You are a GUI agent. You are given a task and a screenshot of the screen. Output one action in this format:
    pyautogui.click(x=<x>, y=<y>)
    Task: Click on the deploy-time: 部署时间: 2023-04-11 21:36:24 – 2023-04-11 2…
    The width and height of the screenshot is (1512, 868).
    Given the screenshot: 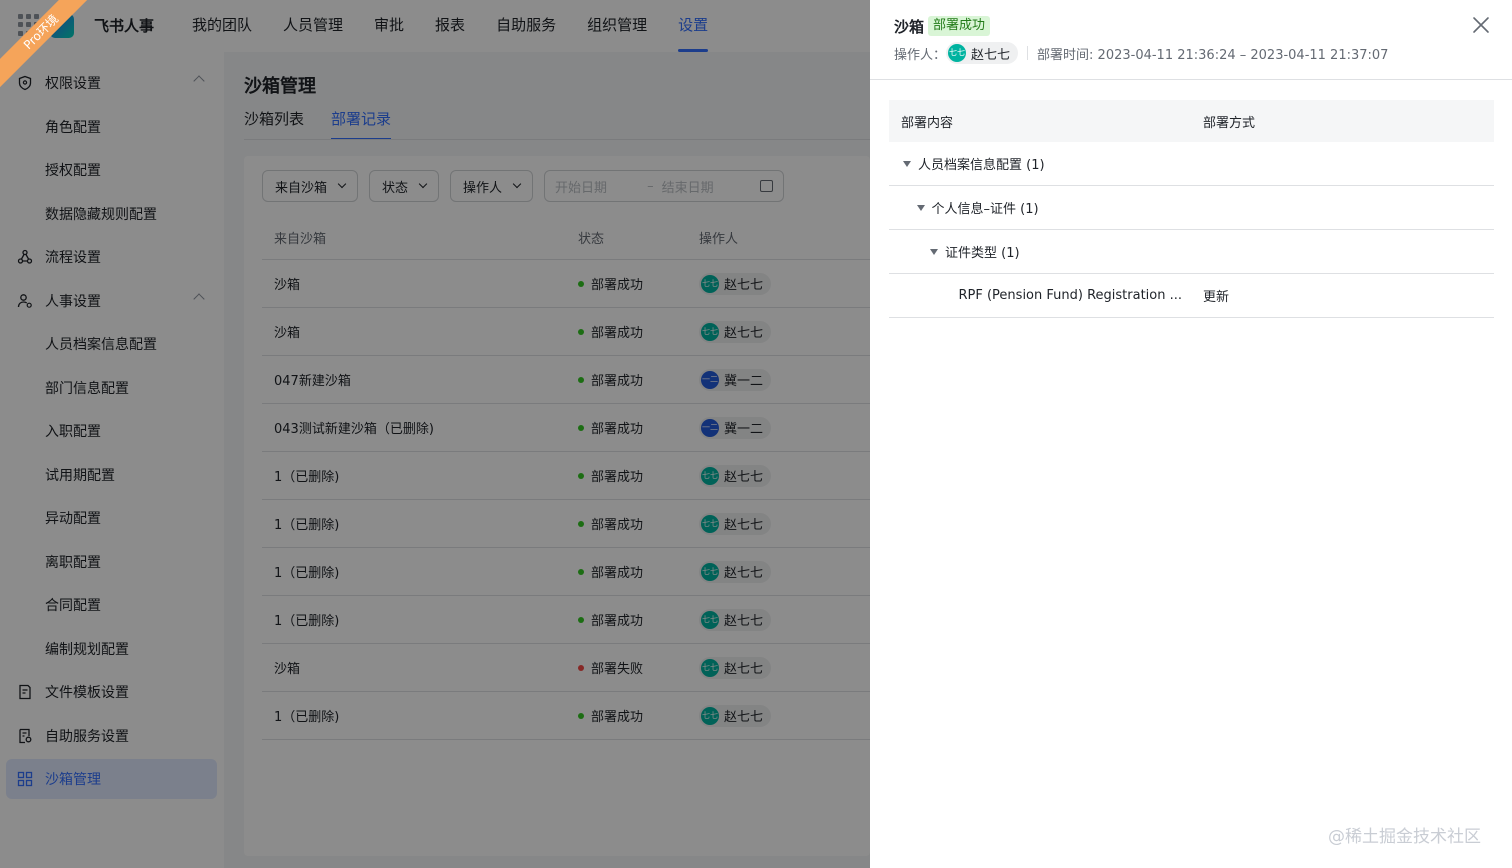 What is the action you would take?
    pyautogui.click(x=1213, y=55)
    